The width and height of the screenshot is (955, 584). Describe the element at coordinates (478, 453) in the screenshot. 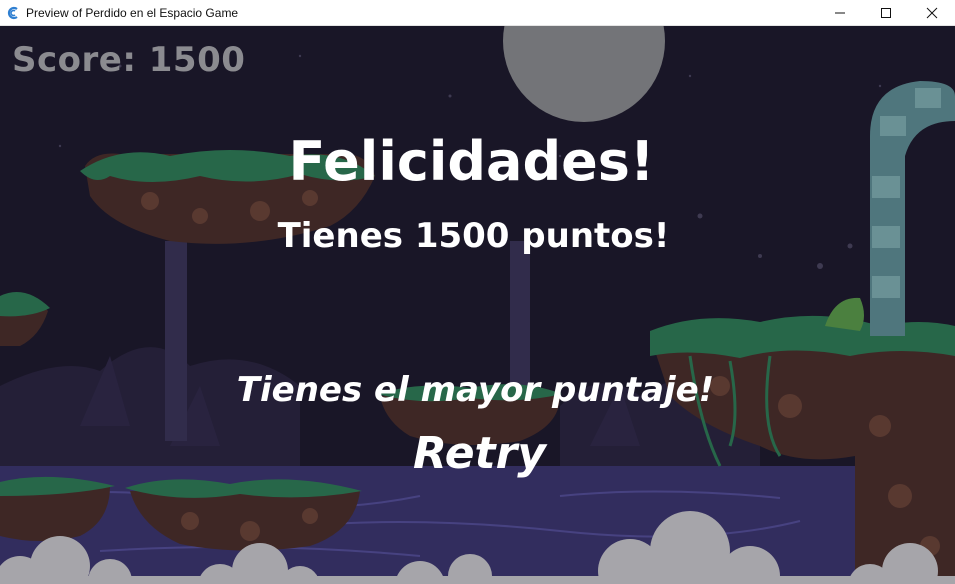

I see `retry-button: Retry` at that location.